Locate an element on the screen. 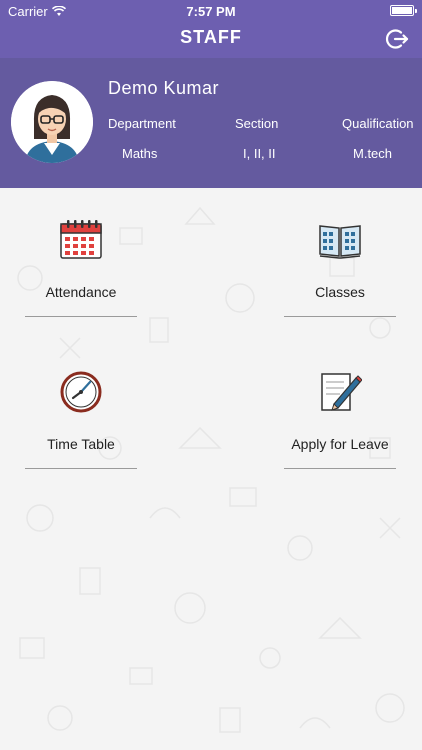 This screenshot has height=750, width=422. classes-tile: Classes is located at coordinates (340, 267).